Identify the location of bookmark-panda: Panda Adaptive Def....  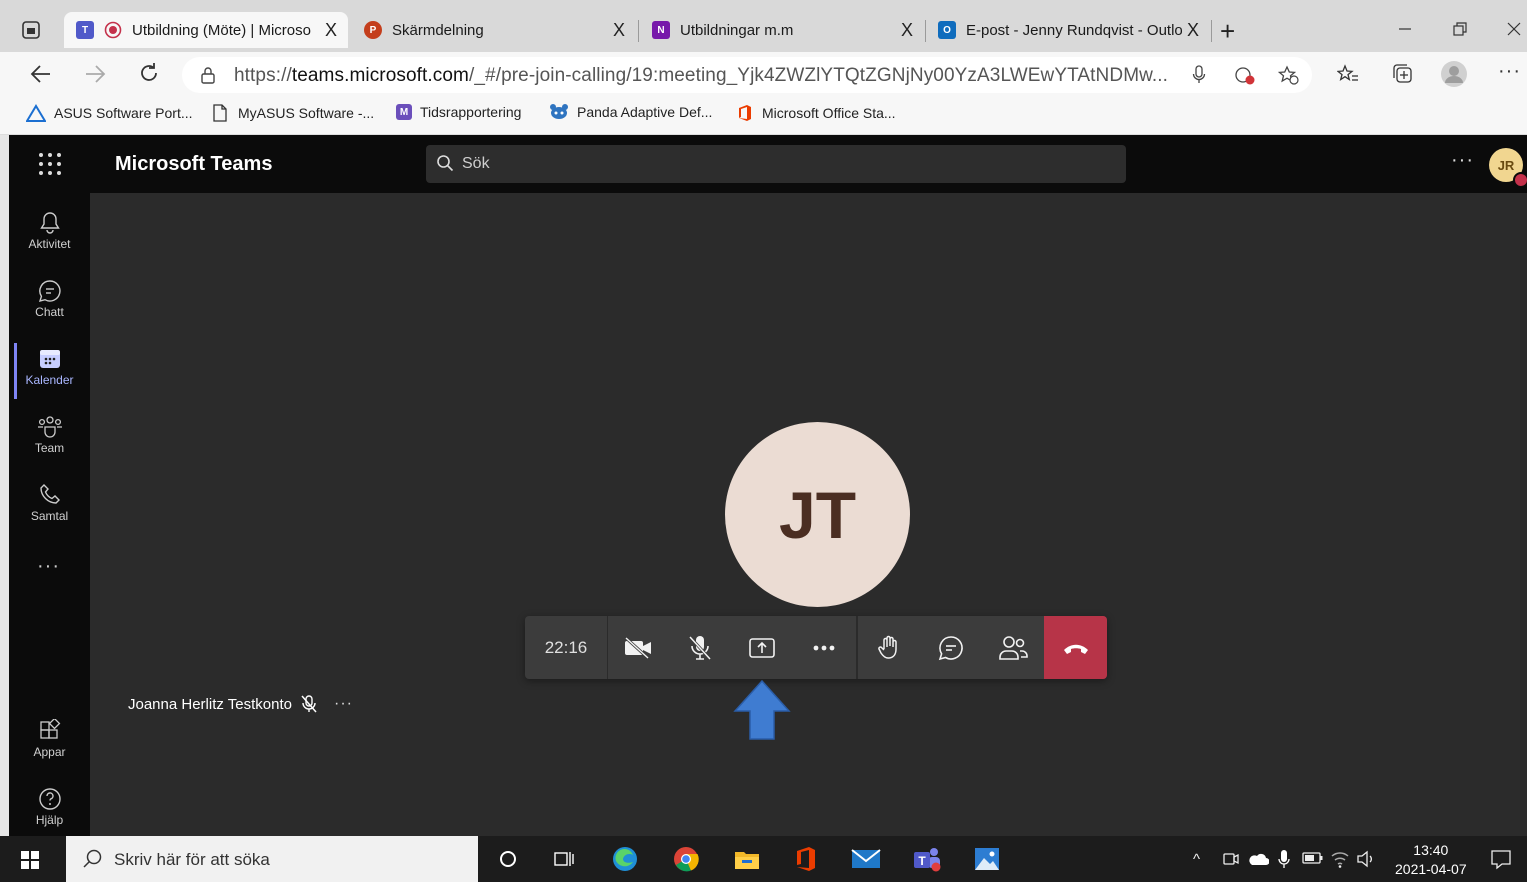
(630, 112).